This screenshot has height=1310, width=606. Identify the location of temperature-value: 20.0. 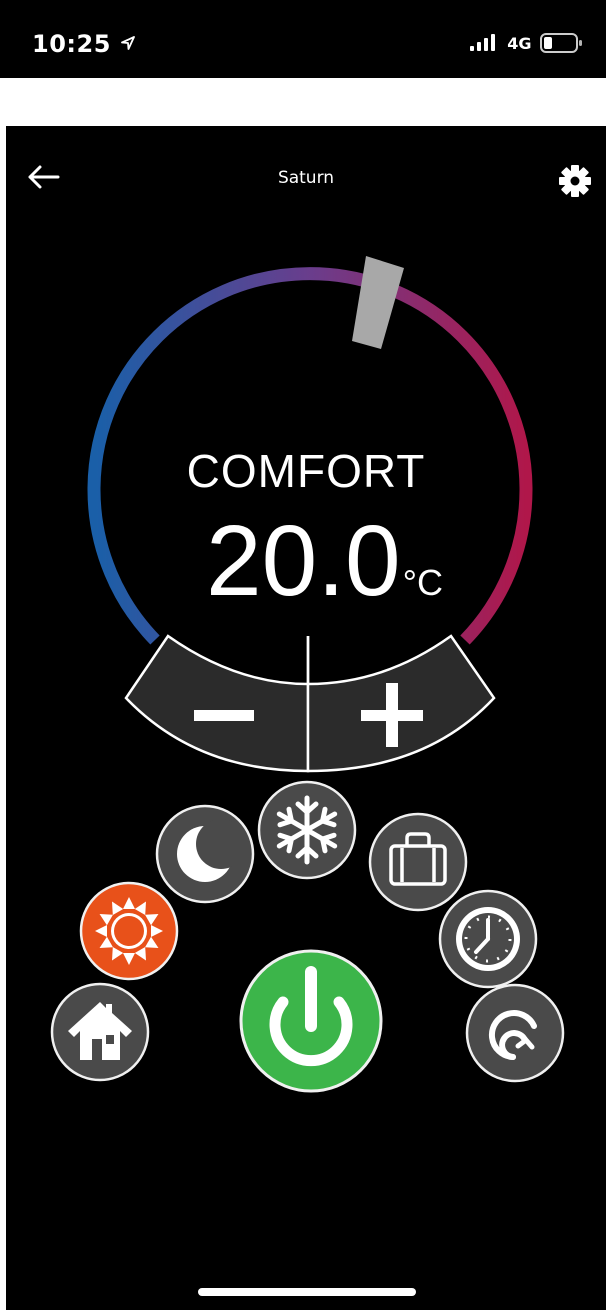
(303, 561).